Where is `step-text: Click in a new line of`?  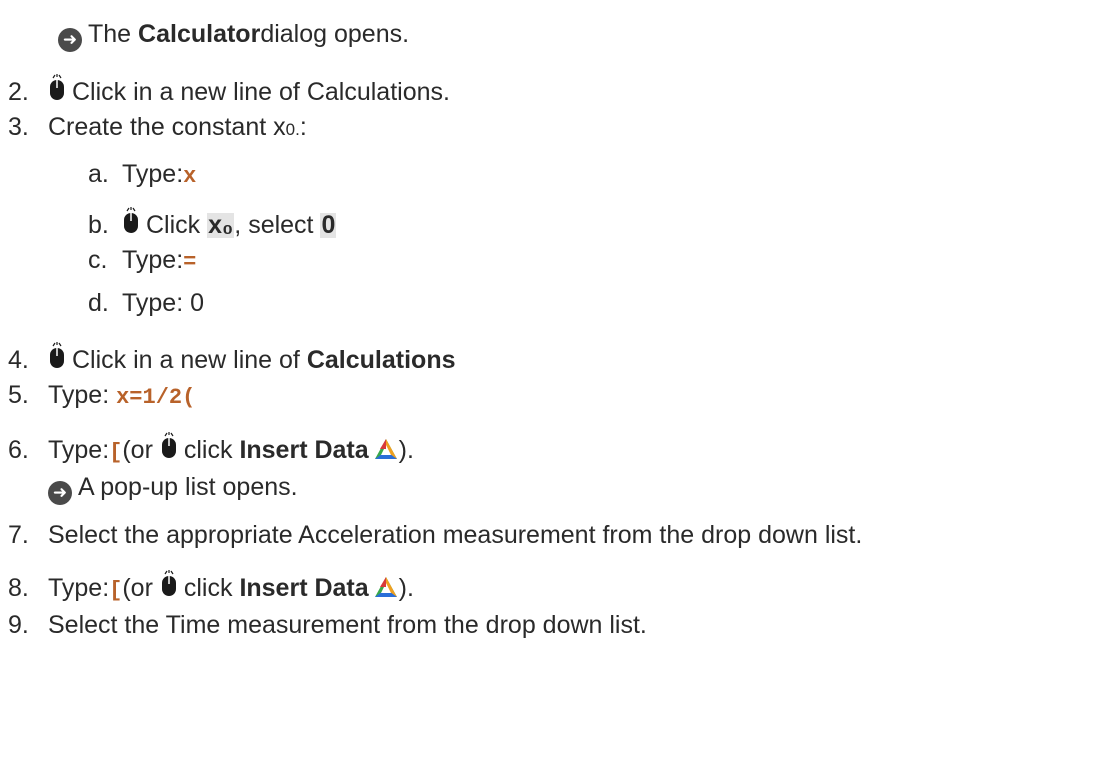
step-text: Click in a new line of is located at coordinates (186, 360).